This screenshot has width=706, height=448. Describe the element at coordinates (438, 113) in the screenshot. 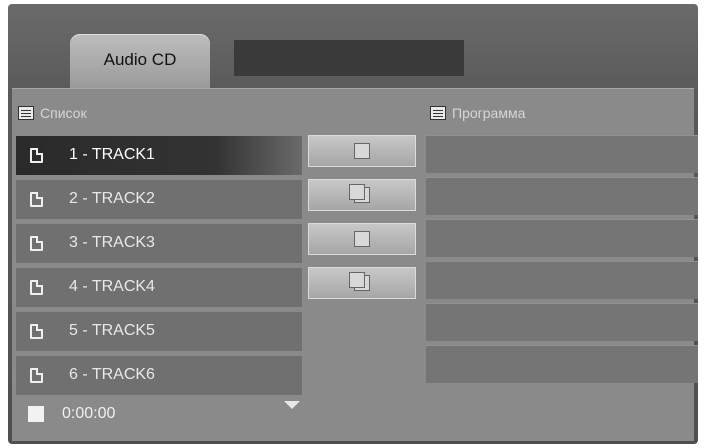

I see `program-list-icon` at that location.